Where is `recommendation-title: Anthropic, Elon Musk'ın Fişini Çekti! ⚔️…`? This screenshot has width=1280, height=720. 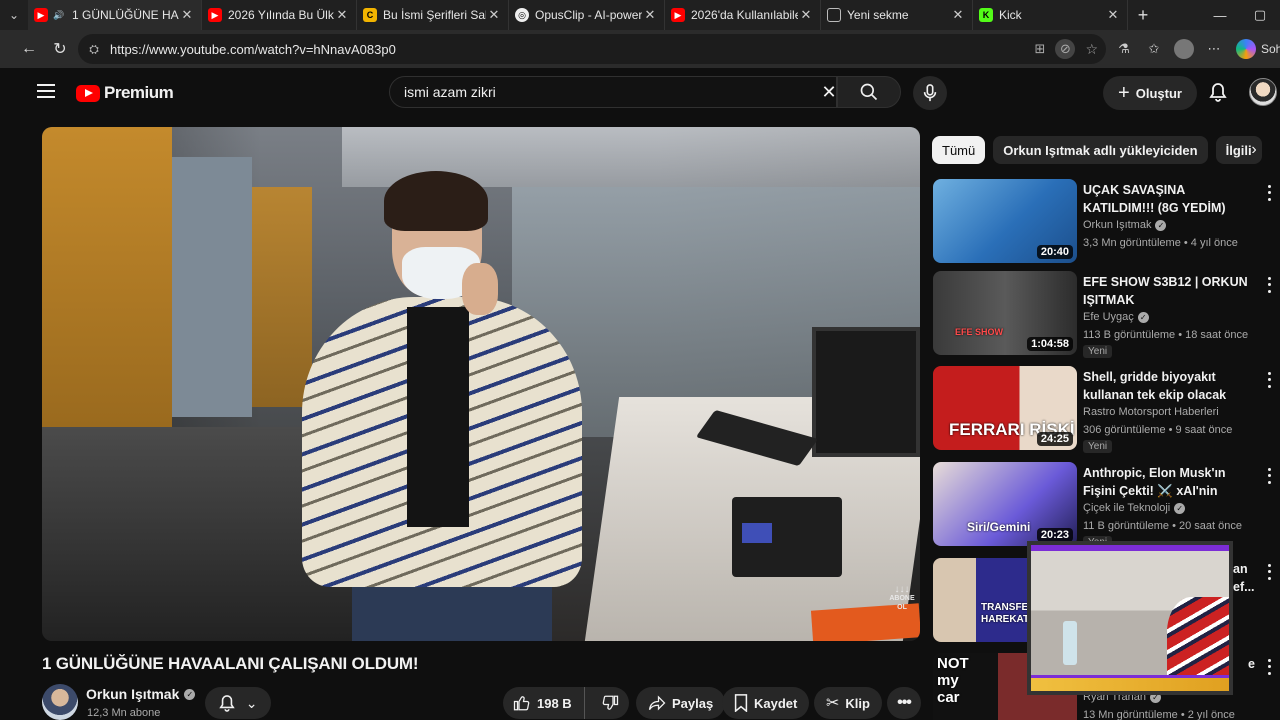 recommendation-title: Anthropic, Elon Musk'ın Fişini Çekti! ⚔️… is located at coordinates (1168, 482).